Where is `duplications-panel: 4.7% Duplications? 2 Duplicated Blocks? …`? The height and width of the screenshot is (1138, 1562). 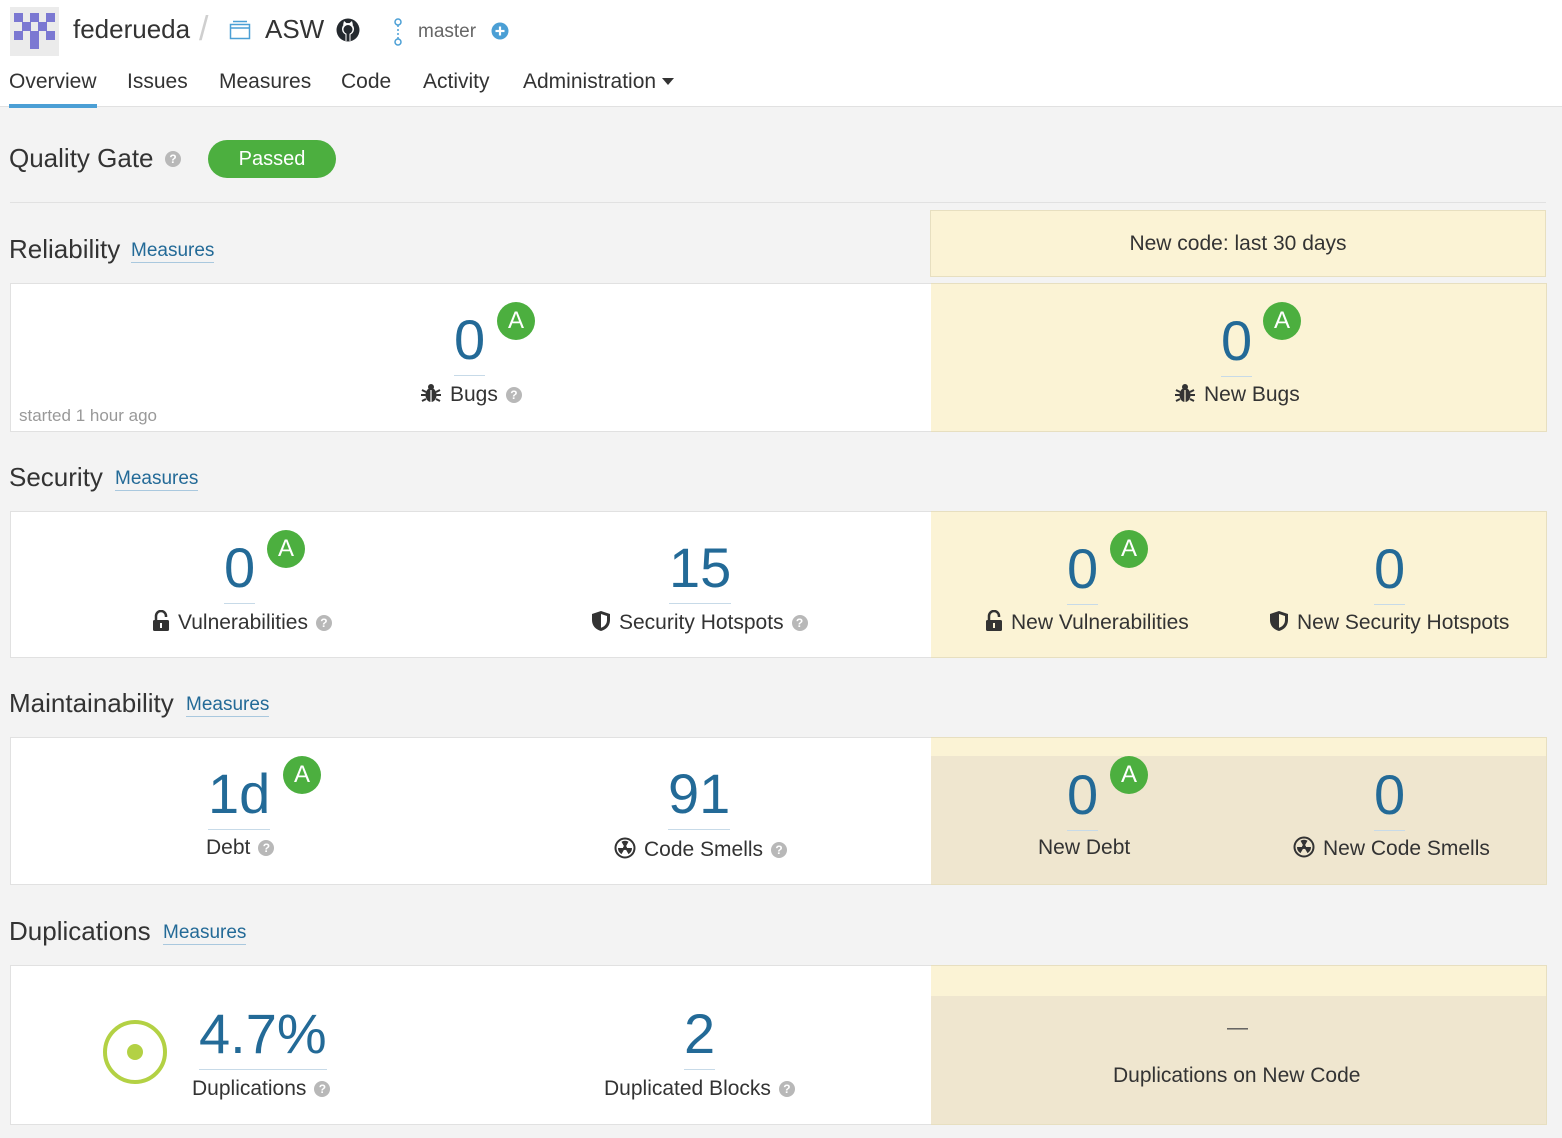
duplications-panel: 4.7% Duplications? 2 Duplicated Blocks? … is located at coordinates (778, 1045).